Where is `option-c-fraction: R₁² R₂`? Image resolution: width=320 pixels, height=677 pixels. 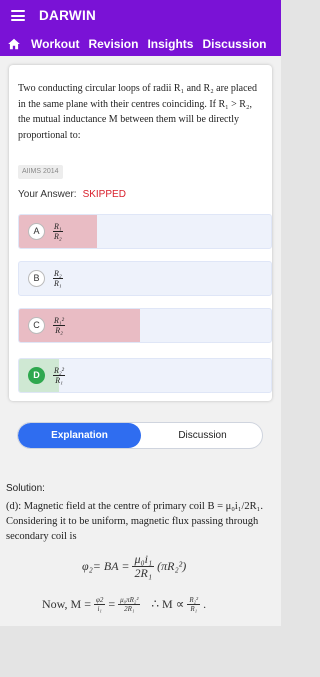 option-c-fraction: R₁² R₂ is located at coordinates (59, 325).